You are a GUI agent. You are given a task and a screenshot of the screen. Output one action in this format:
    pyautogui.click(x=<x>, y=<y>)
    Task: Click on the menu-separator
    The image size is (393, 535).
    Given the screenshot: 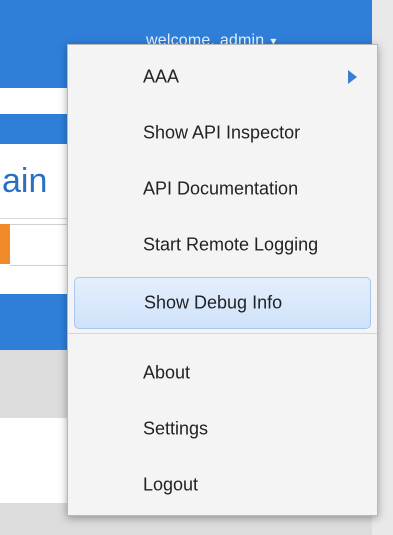 What is the action you would take?
    pyautogui.click(x=222, y=333)
    